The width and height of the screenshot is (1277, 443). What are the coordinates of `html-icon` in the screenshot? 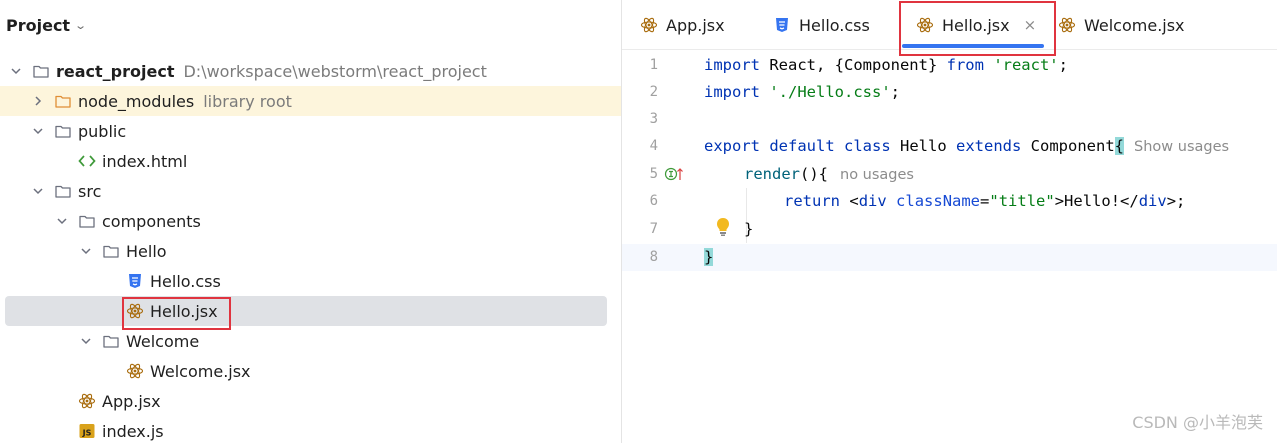 It's located at (87, 161).